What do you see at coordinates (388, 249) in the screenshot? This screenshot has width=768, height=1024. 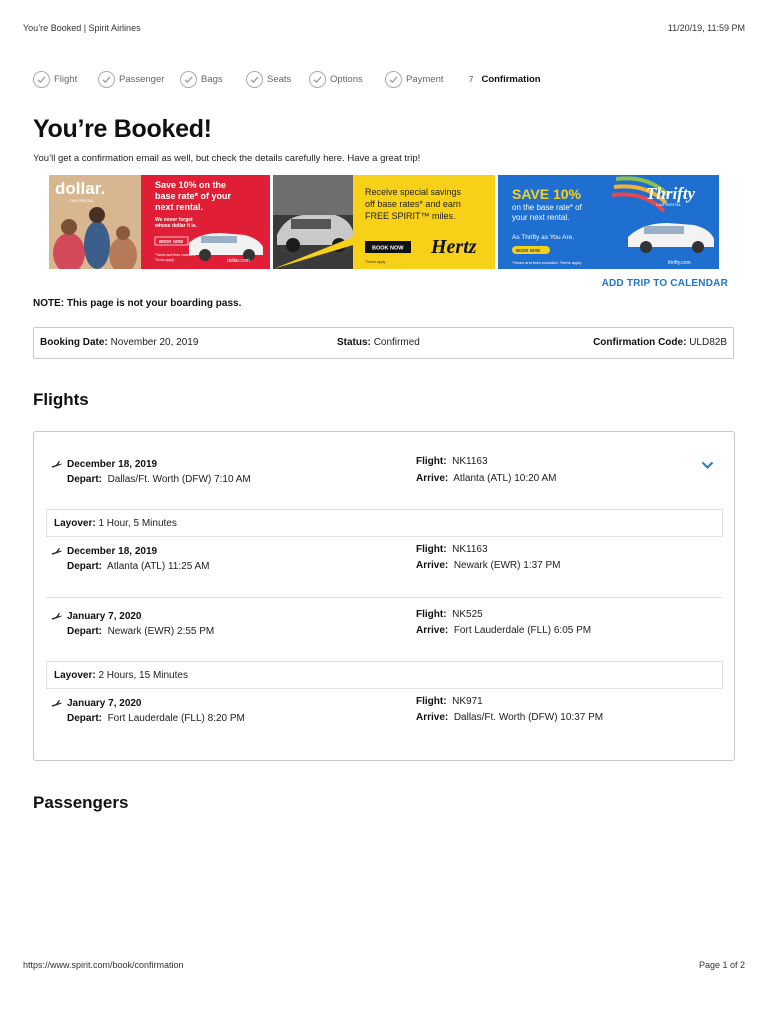 I see `hertz-book-now-button: BOOK NOW` at bounding box center [388, 249].